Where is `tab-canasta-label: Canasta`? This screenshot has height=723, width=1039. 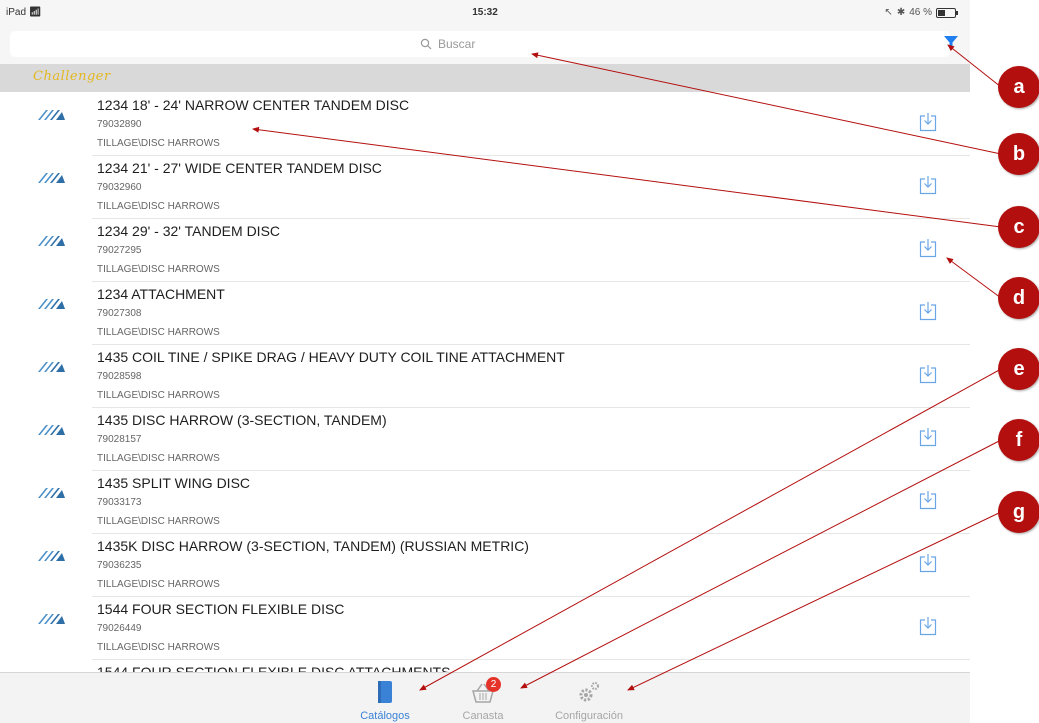 tab-canasta-label: Canasta is located at coordinates (483, 716).